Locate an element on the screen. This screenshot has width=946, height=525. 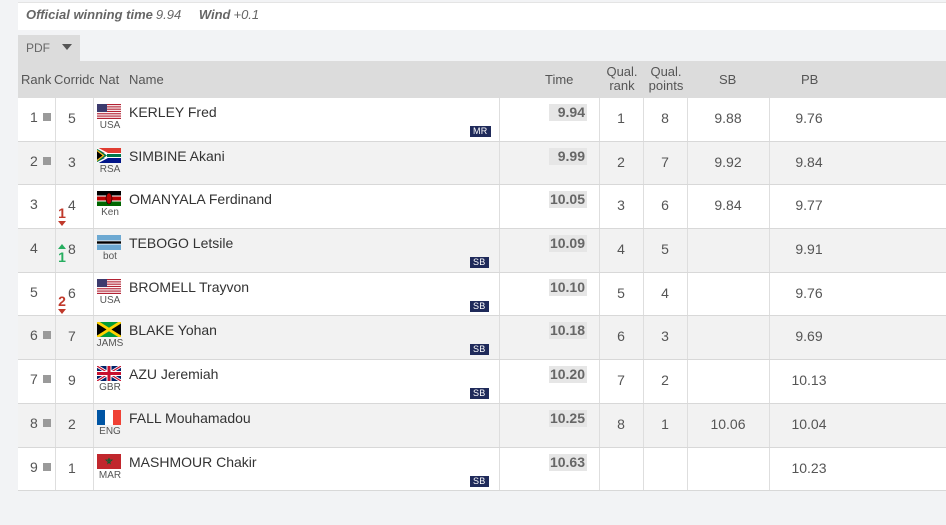
athlete-name-link: BROMELL Trayvon is located at coordinates (189, 287).